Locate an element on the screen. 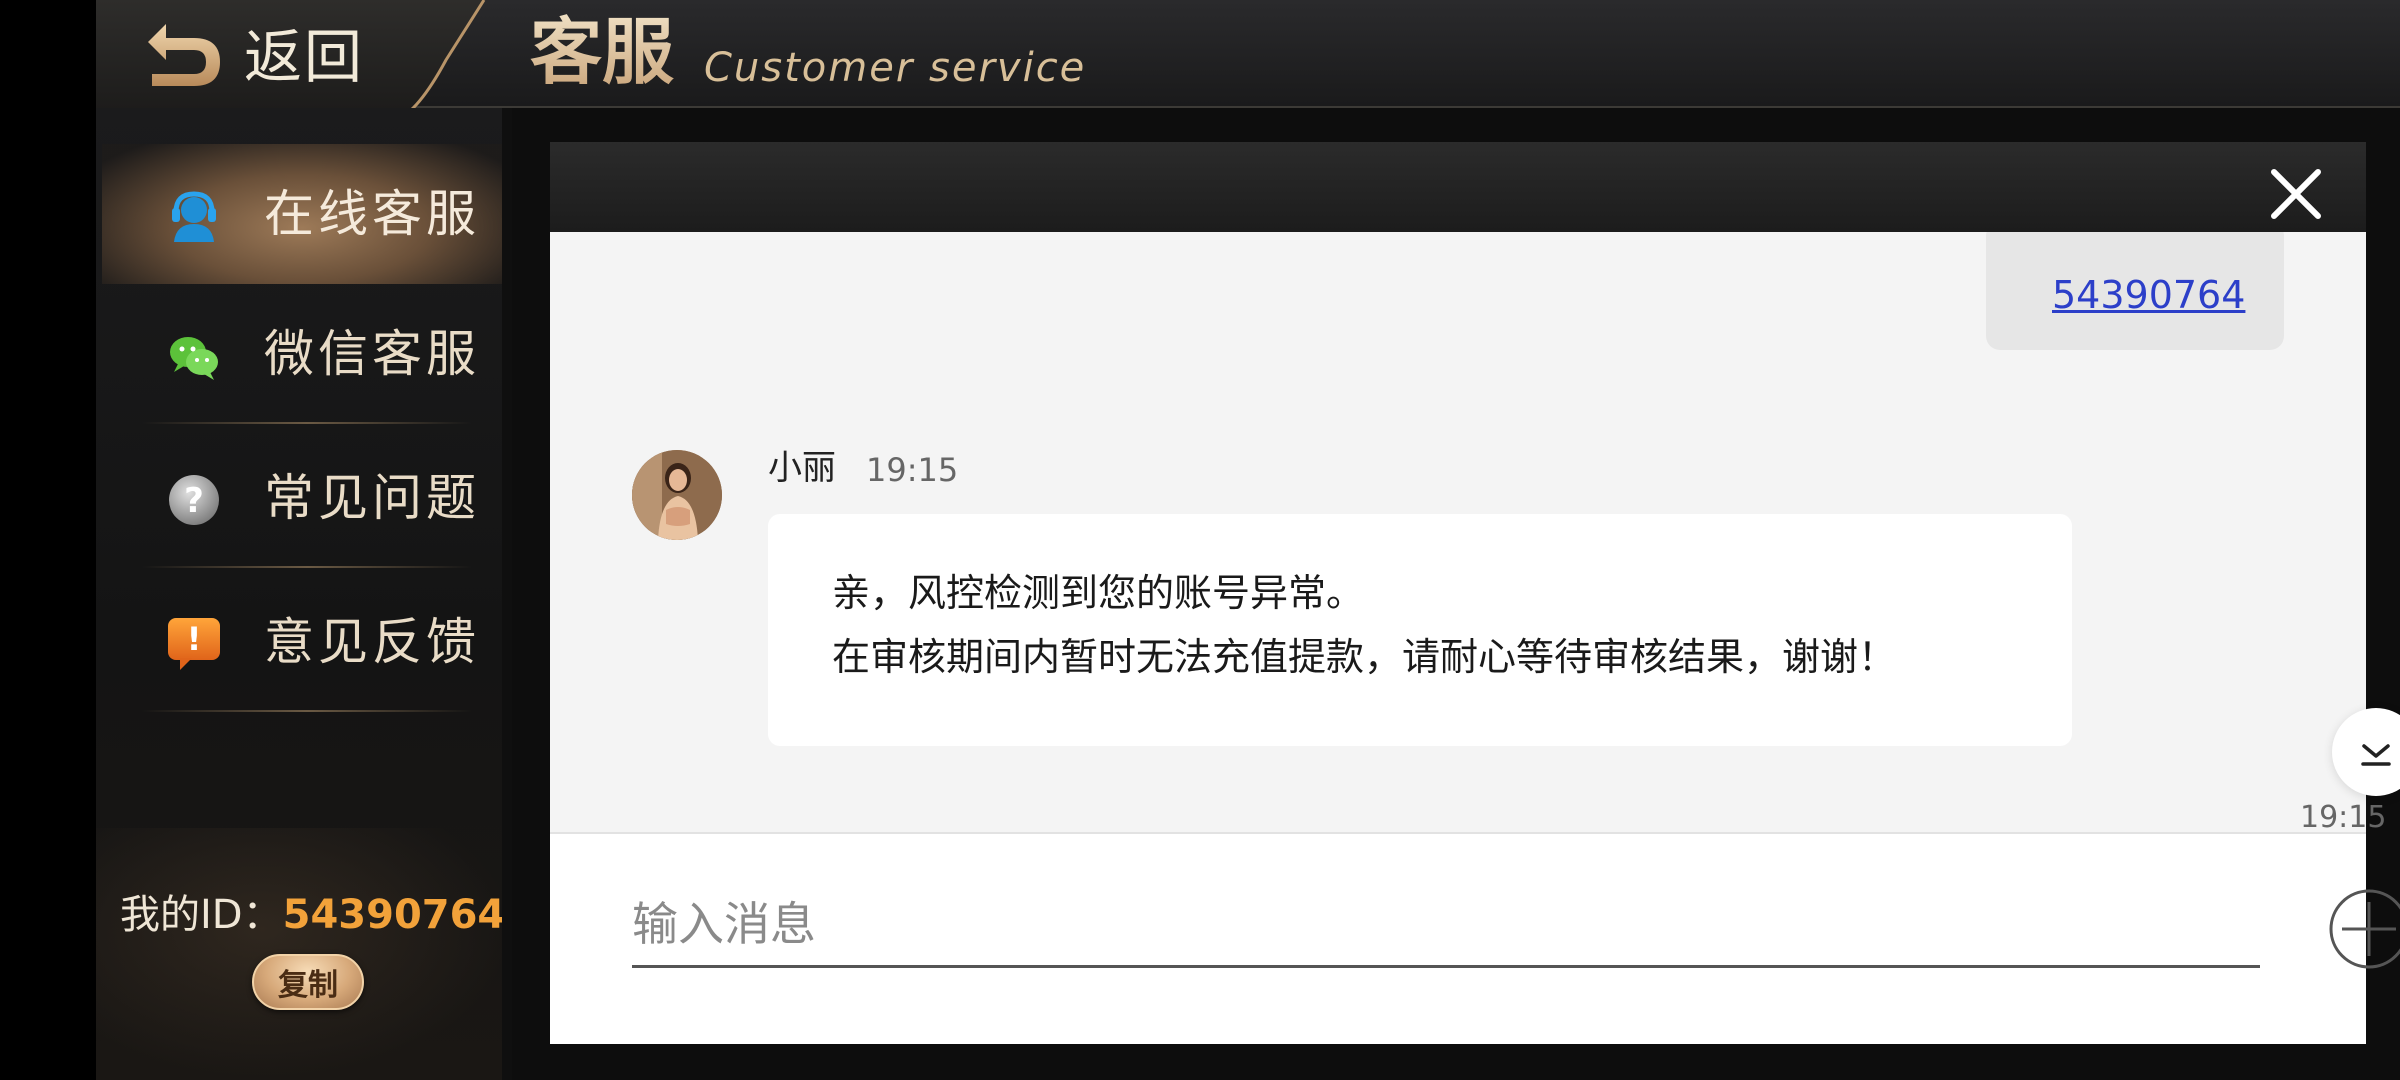 The height and width of the screenshot is (1080, 2400). sidebar-item-wechat-service: 微信客服 is located at coordinates (302, 354).